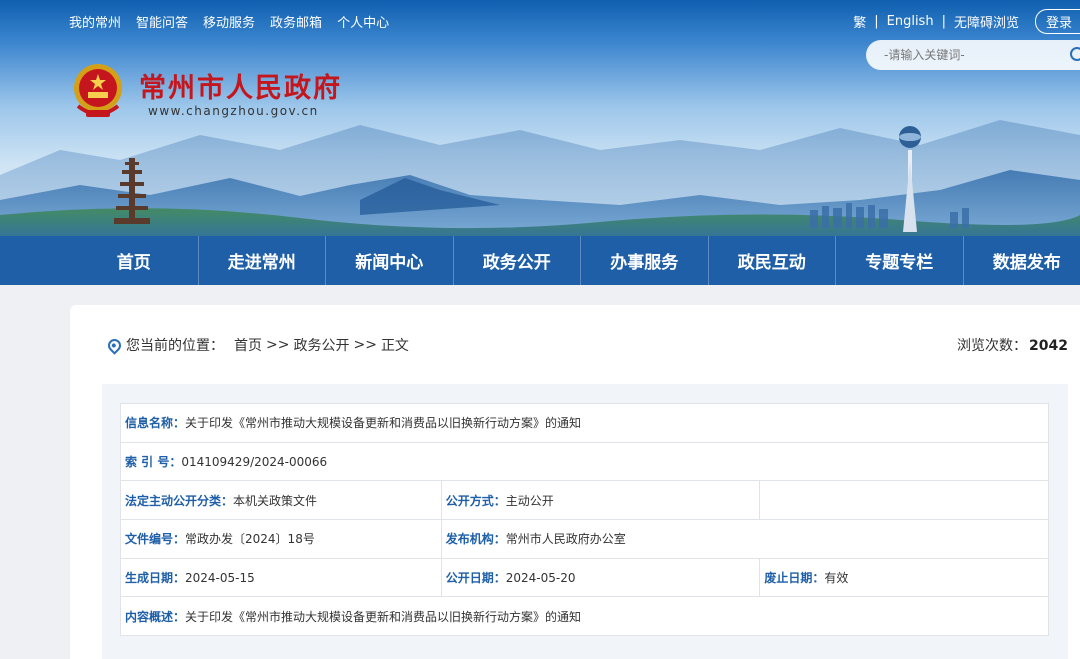 The width and height of the screenshot is (1080, 659). What do you see at coordinates (644, 260) in the screenshot?
I see `nav-services: 办事服务` at bounding box center [644, 260].